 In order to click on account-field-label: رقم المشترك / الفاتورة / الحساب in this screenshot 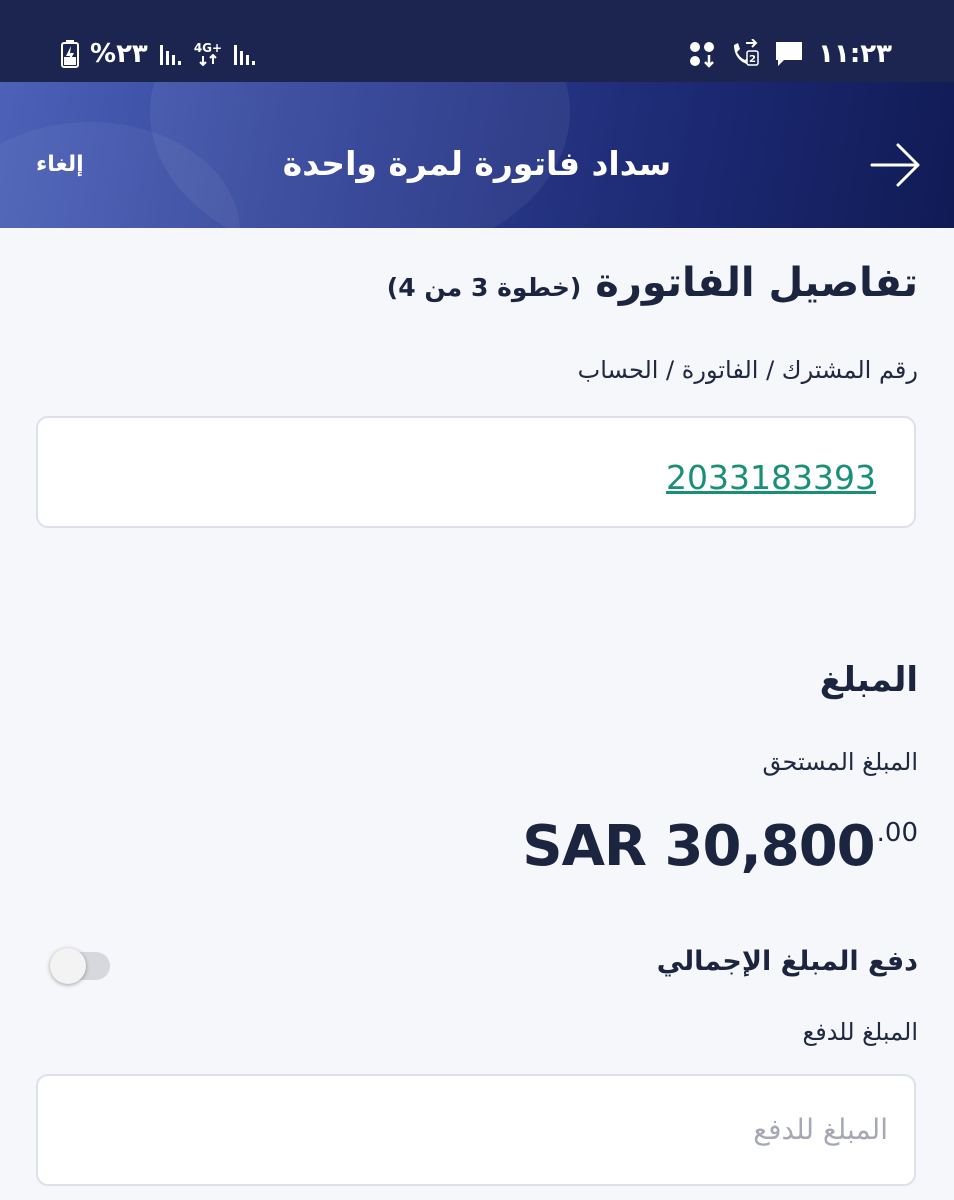, I will do `click(747, 370)`.